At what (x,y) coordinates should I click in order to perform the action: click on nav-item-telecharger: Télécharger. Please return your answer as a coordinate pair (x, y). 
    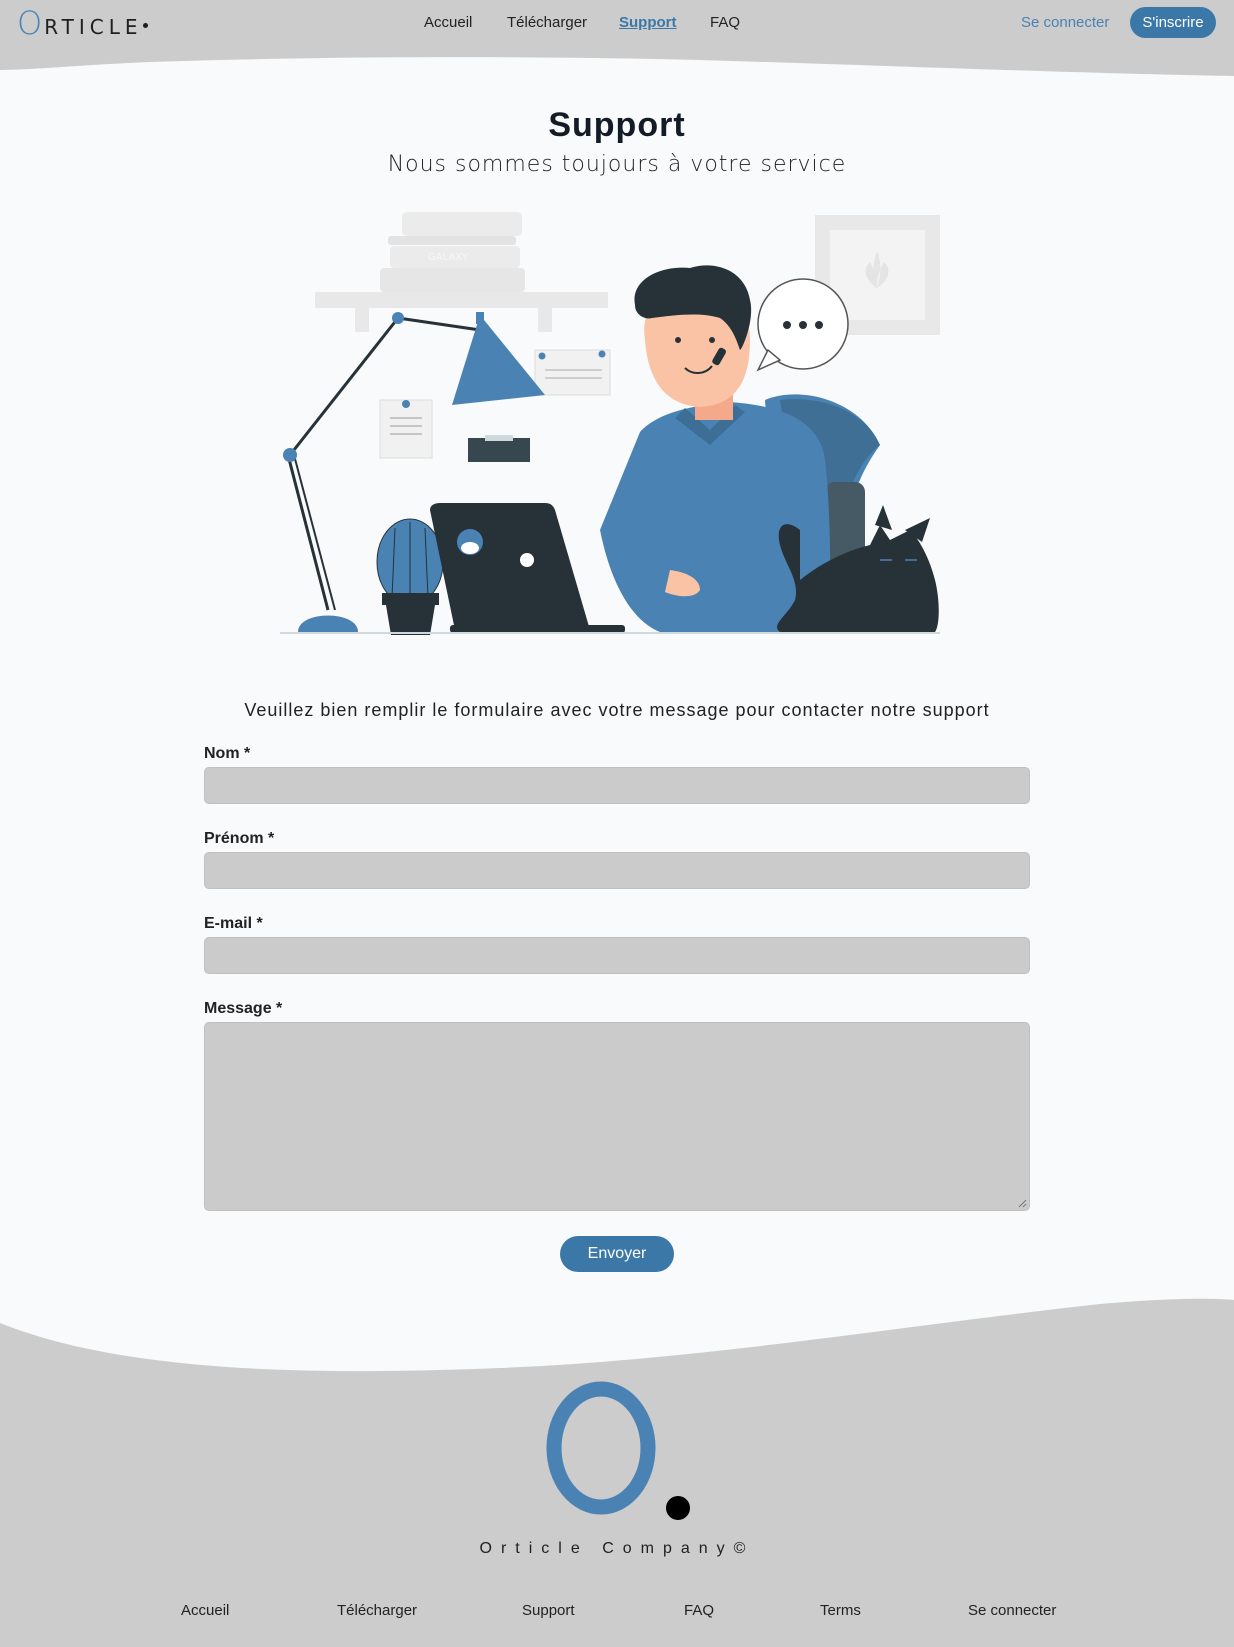
    Looking at the image, I should click on (547, 22).